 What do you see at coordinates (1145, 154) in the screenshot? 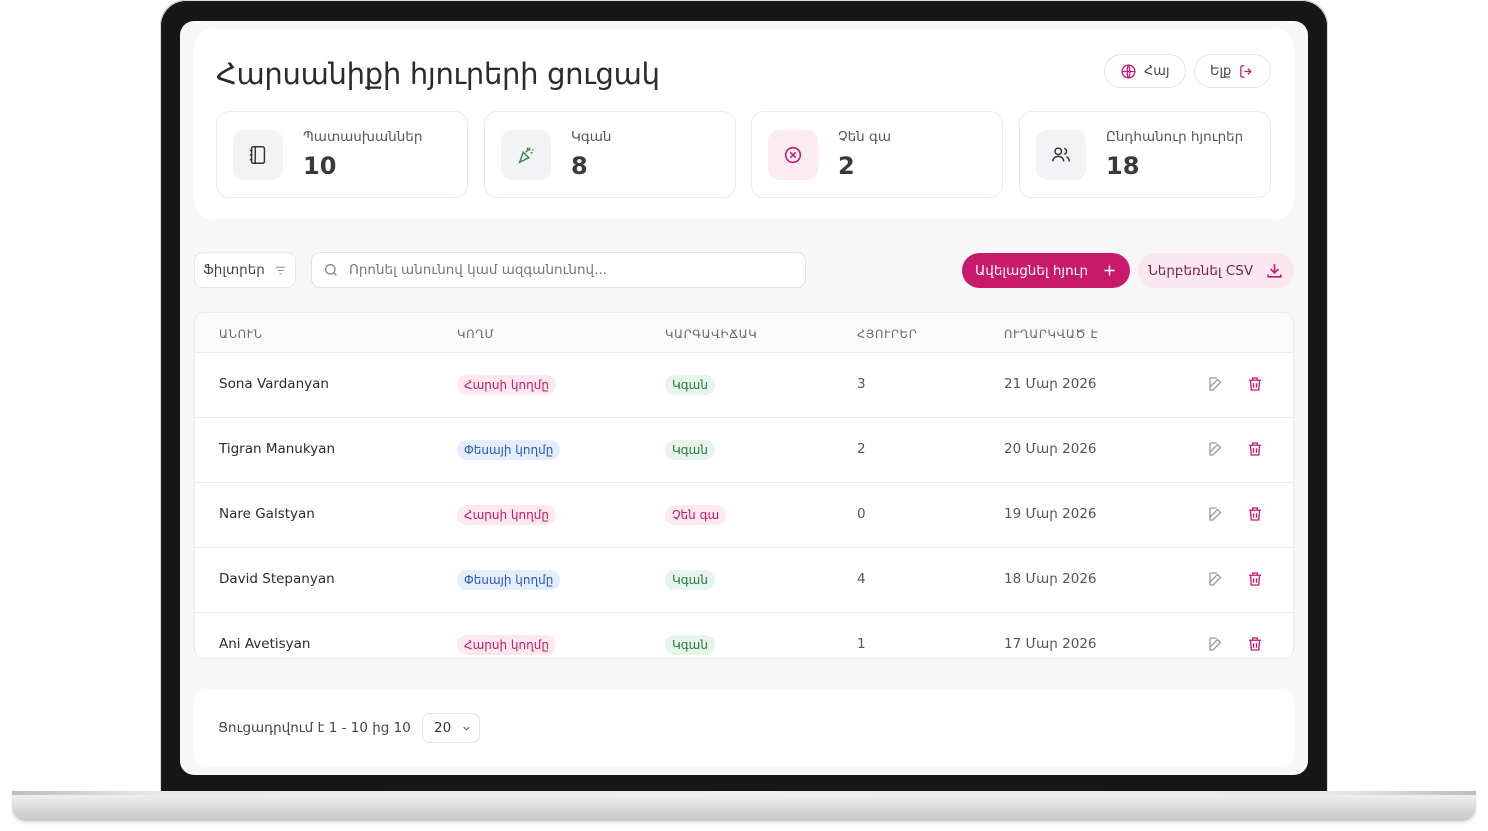
I see `stat-total-guests: Ընդհանուր հյուրեր 18` at bounding box center [1145, 154].